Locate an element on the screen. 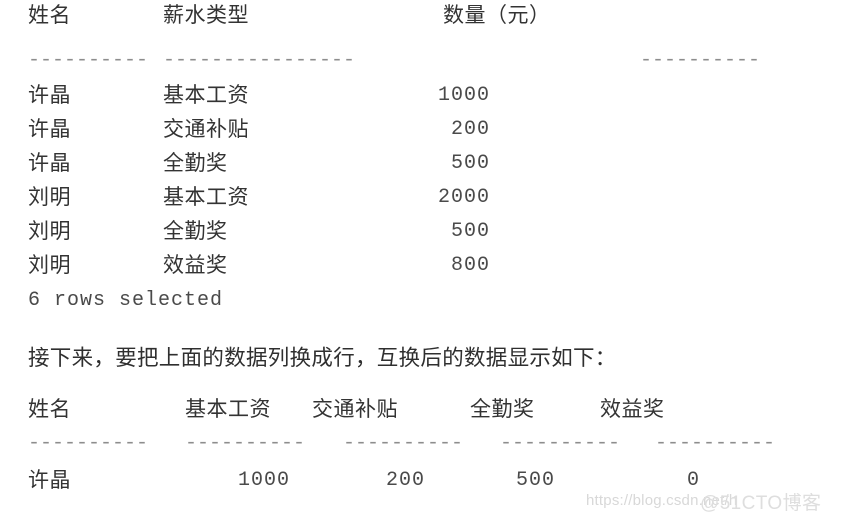 The height and width of the screenshot is (518, 844). cell-amount: 200 is located at coordinates (470, 129).